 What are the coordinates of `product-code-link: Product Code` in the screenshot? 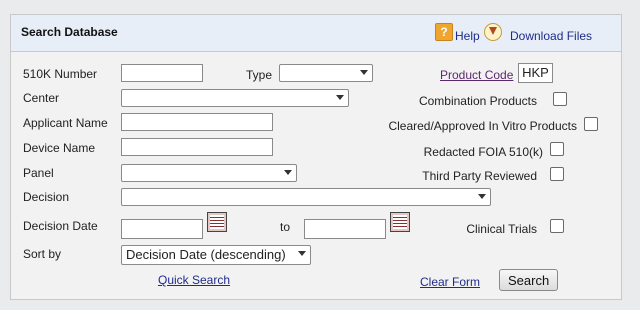 It's located at (476, 75).